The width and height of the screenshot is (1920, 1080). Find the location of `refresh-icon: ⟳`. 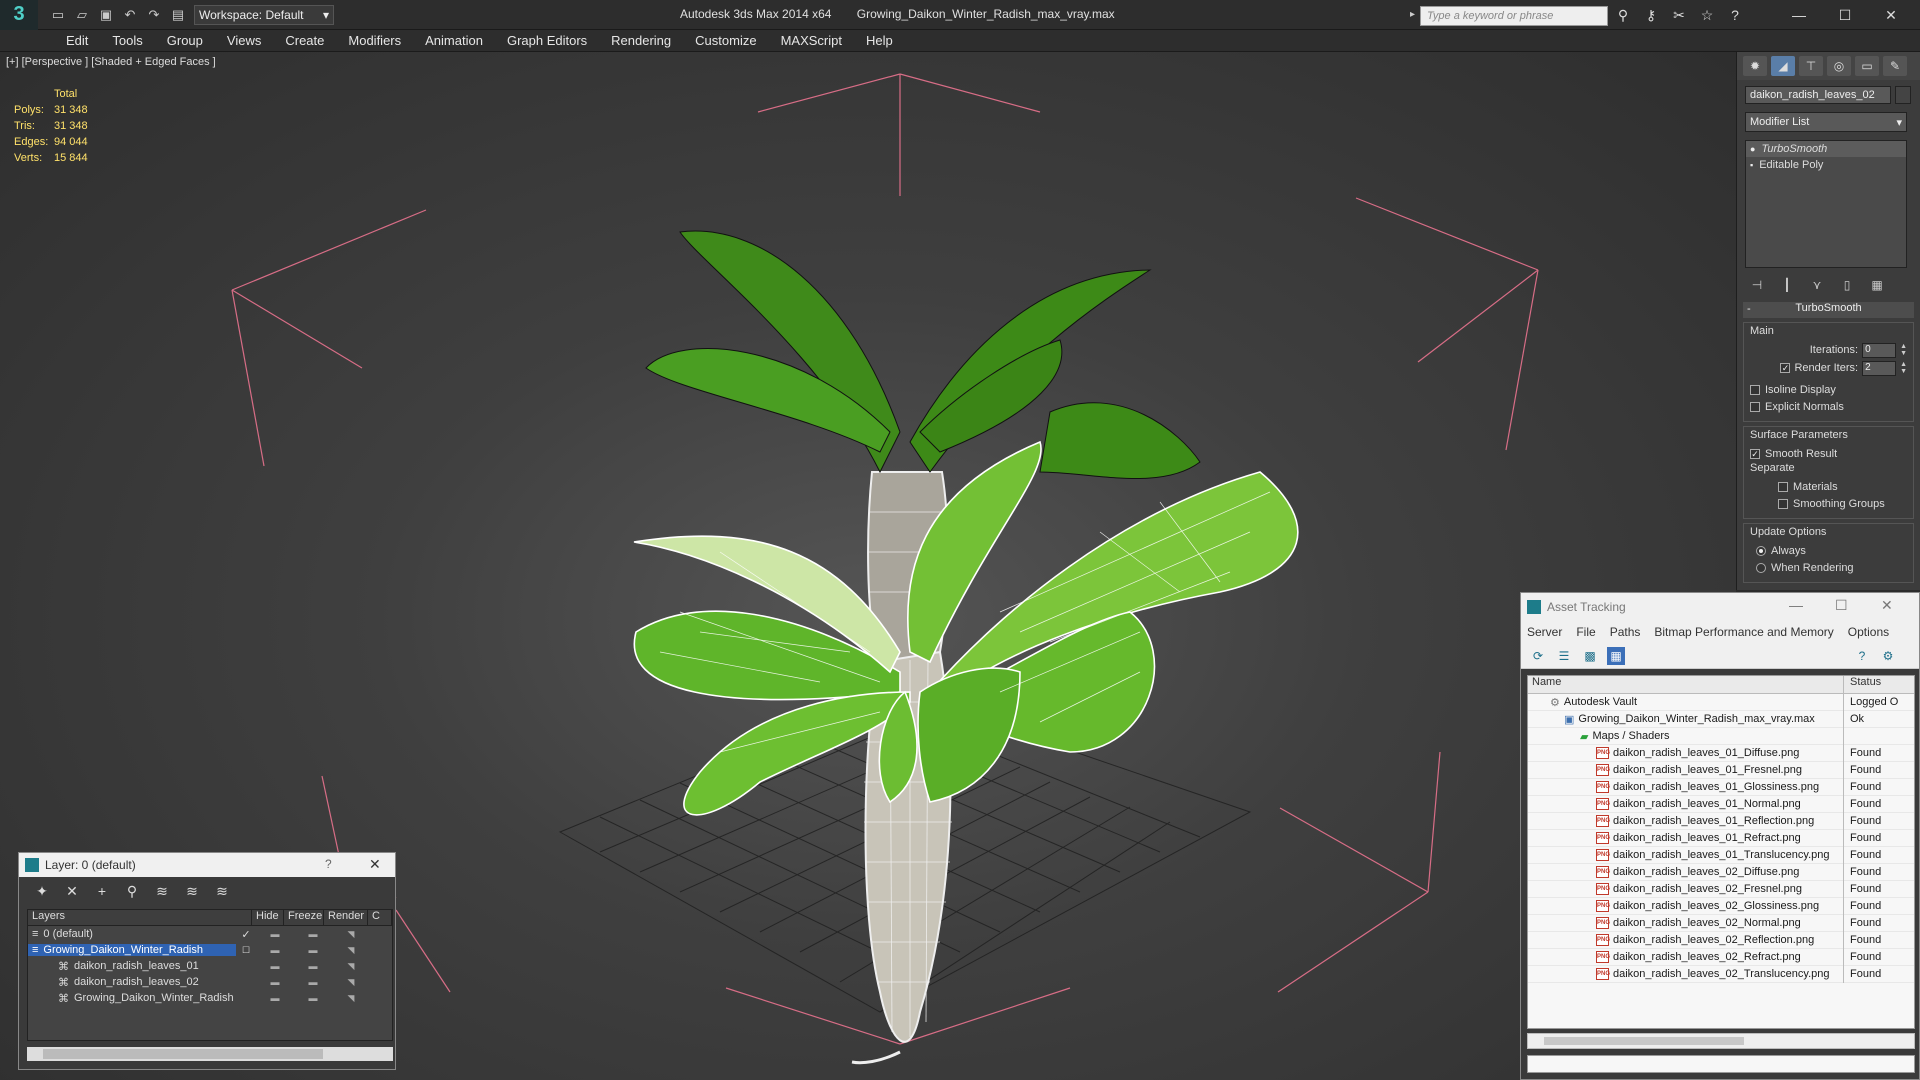

refresh-icon: ⟳ is located at coordinates (1538, 656).